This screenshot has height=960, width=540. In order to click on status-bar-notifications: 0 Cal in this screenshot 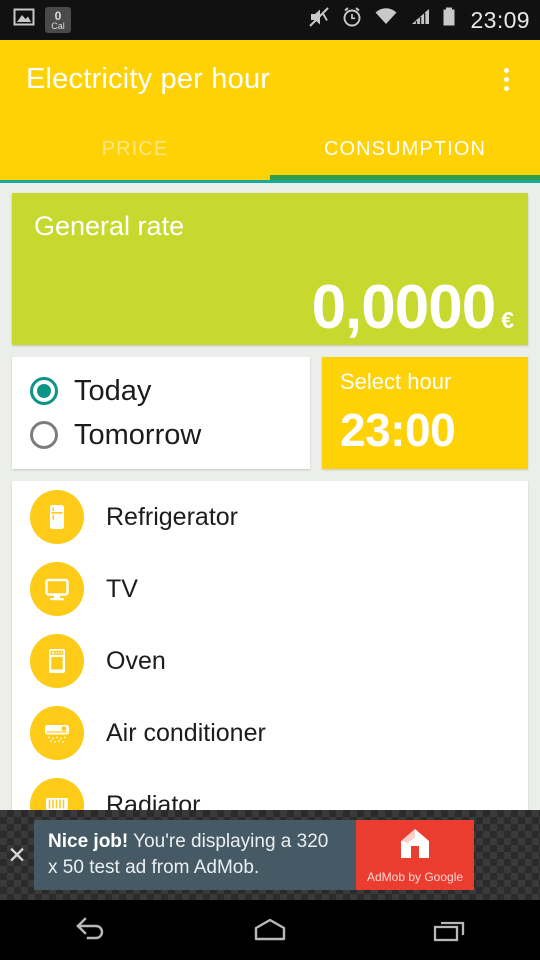, I will do `click(41, 20)`.